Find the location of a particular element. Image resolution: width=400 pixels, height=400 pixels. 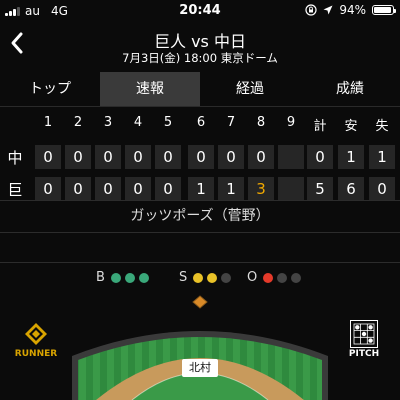

outs-label: O is located at coordinates (252, 277).